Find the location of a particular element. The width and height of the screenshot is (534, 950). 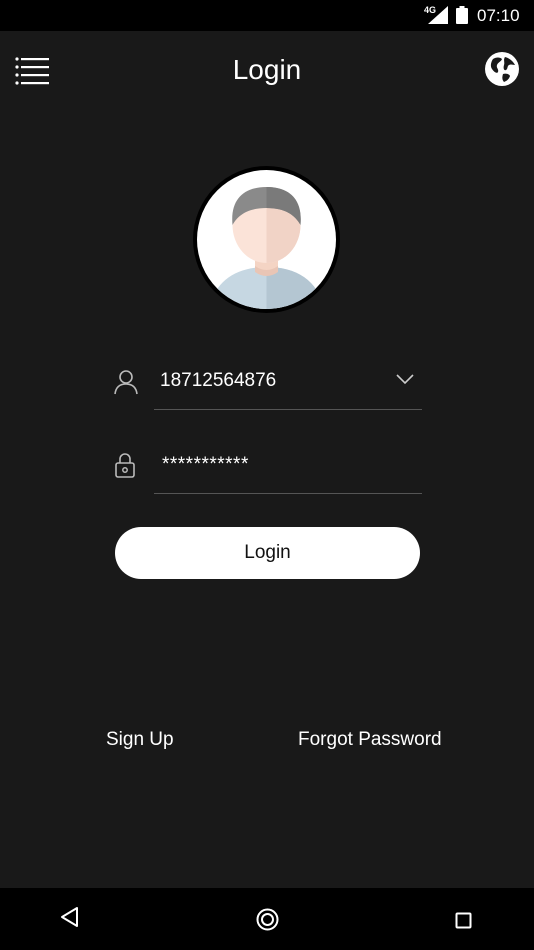

user-icon is located at coordinates (126, 382).